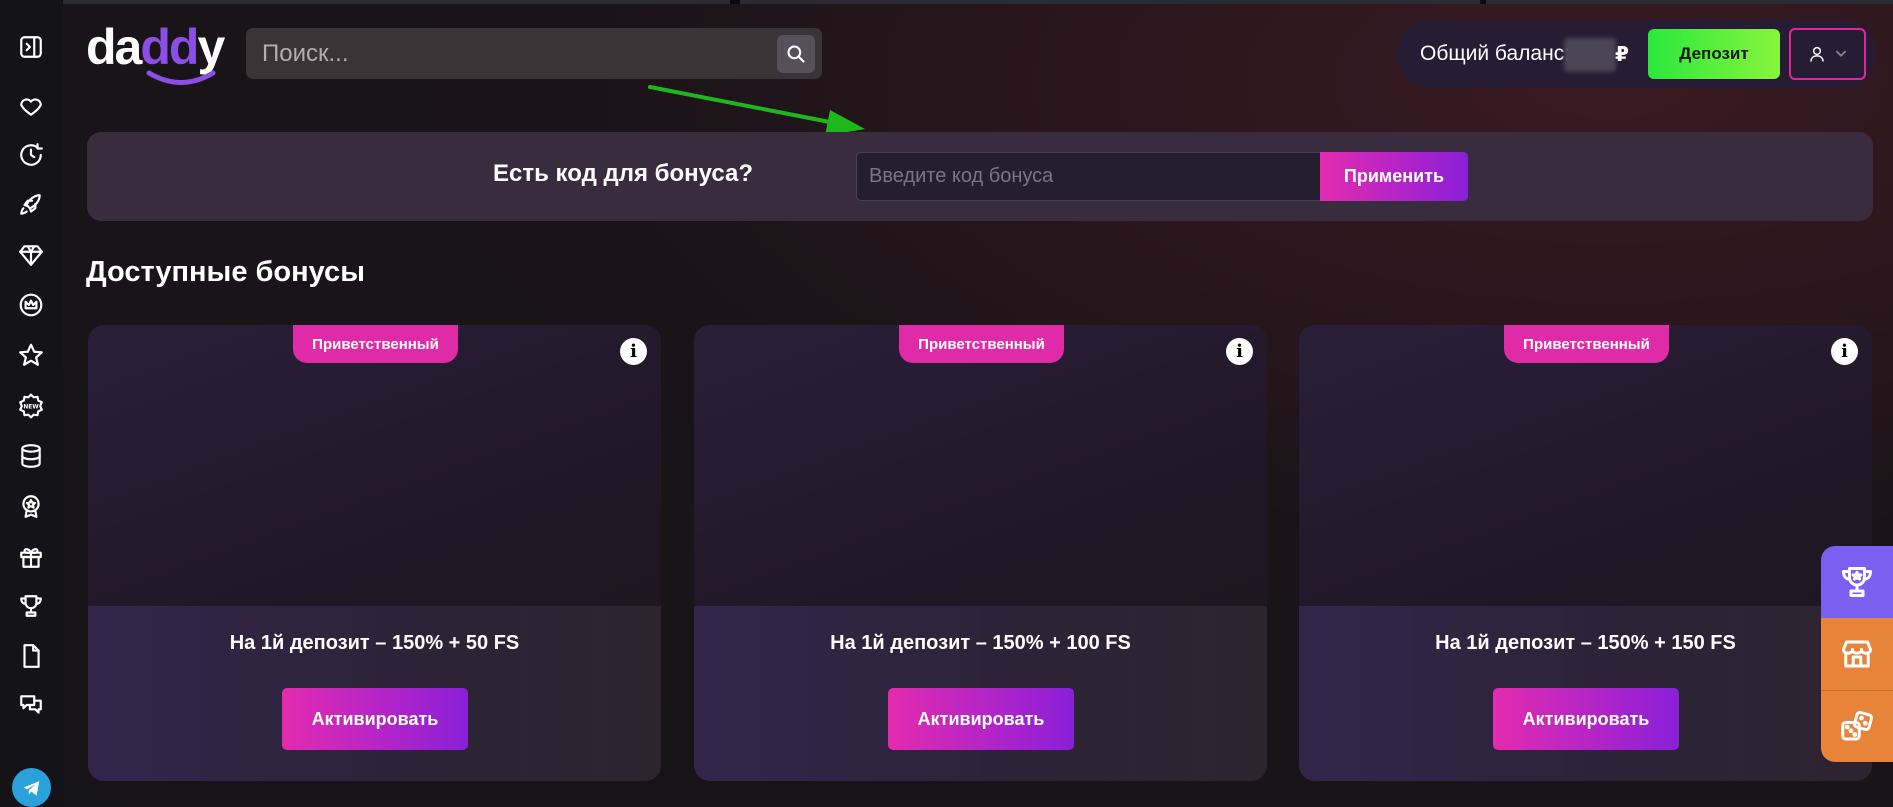 The image size is (1893, 807). I want to click on telegram-icon, so click(31, 787).